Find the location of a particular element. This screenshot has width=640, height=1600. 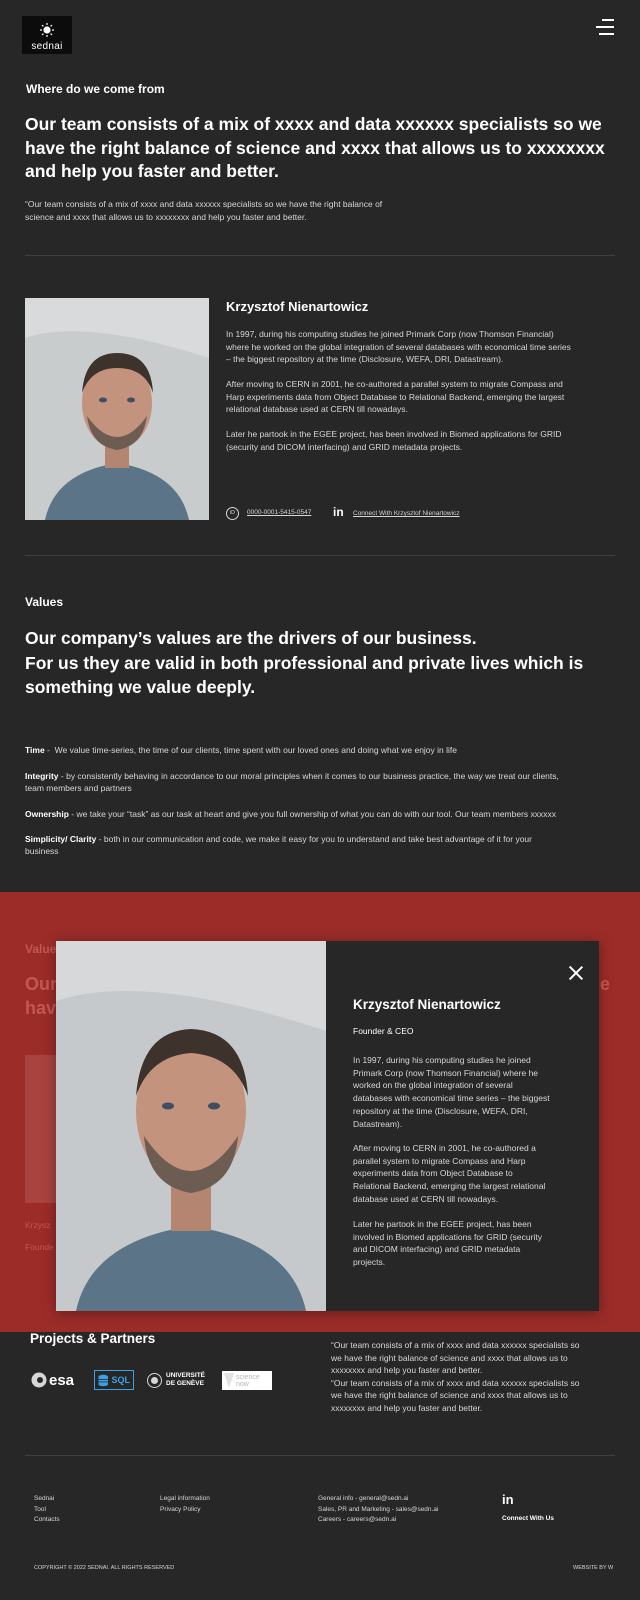

footer-link-legal: Legal information is located at coordinates (185, 1499).